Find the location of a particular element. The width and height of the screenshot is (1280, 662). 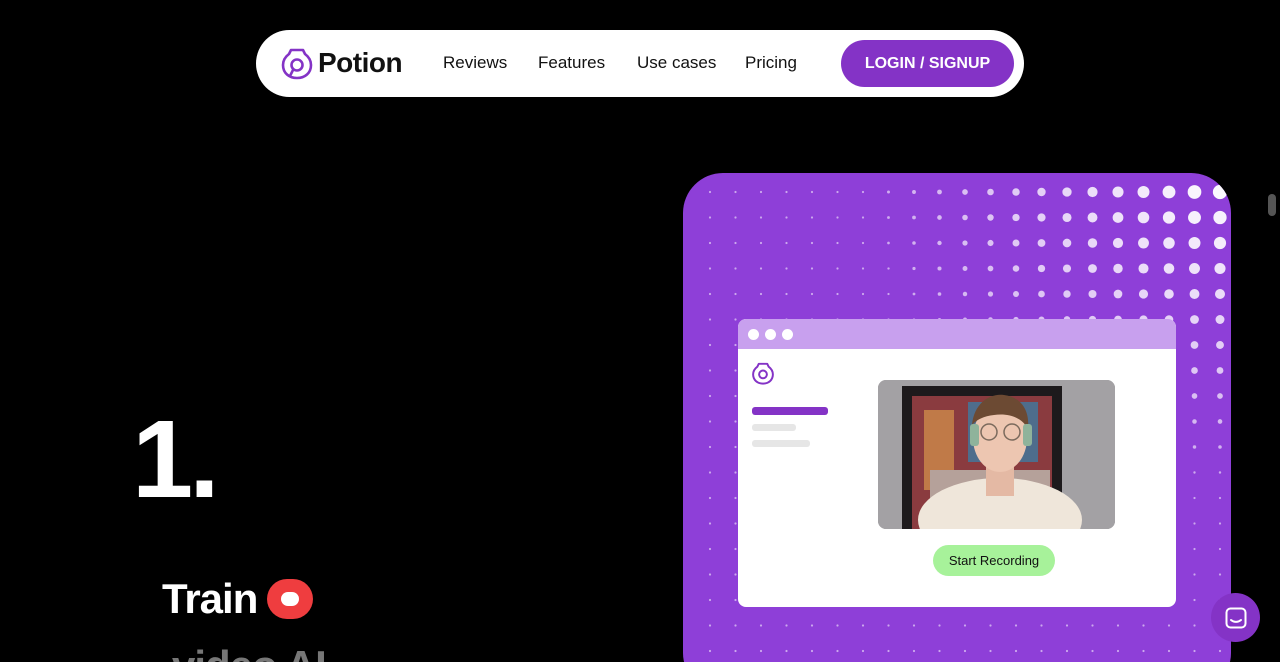

chat-icon is located at coordinates (1235, 617).